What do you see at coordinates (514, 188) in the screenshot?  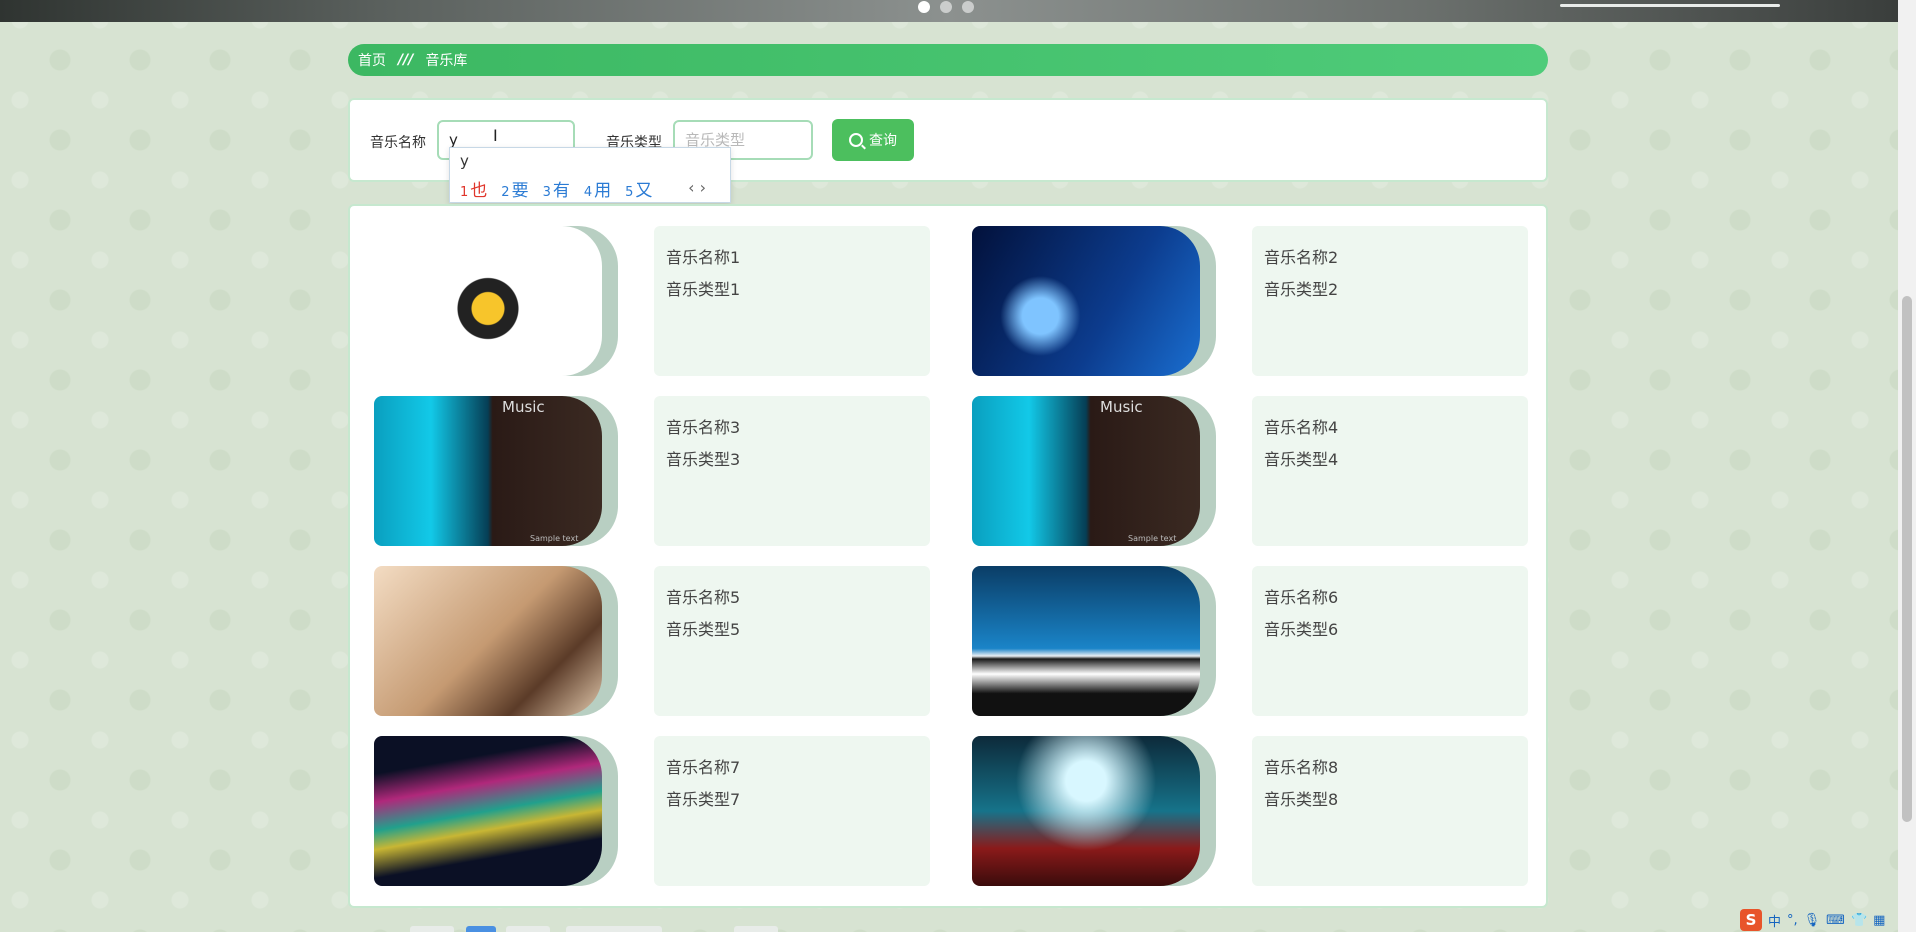 I see `ime-candidate-2: 2要` at bounding box center [514, 188].